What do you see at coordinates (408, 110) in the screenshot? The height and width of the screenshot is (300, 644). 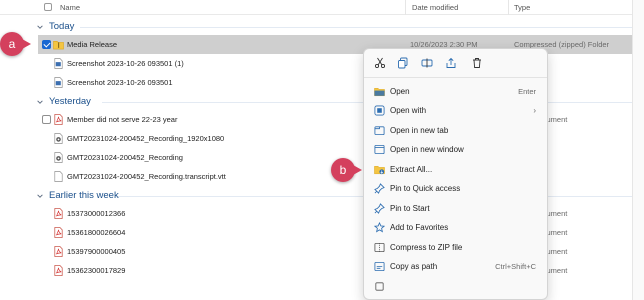 I see `menu-item-label: Open with` at bounding box center [408, 110].